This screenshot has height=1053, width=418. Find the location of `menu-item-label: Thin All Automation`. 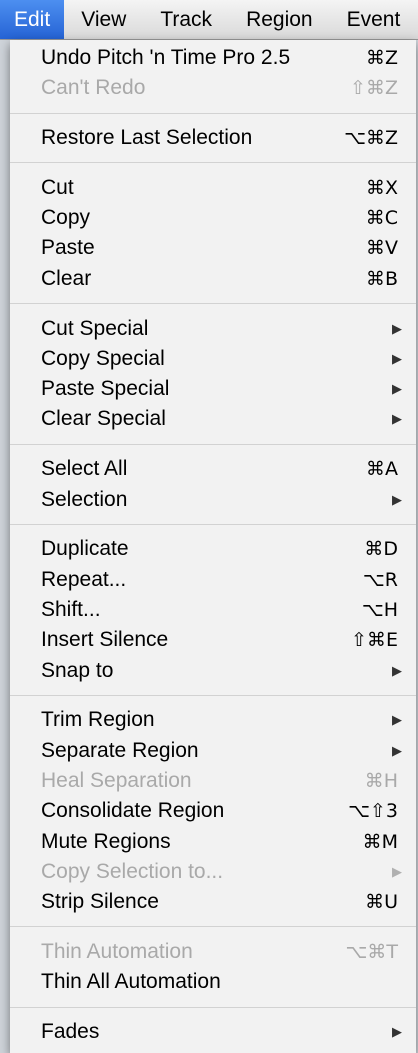

menu-item-label: Thin All Automation is located at coordinates (131, 982).